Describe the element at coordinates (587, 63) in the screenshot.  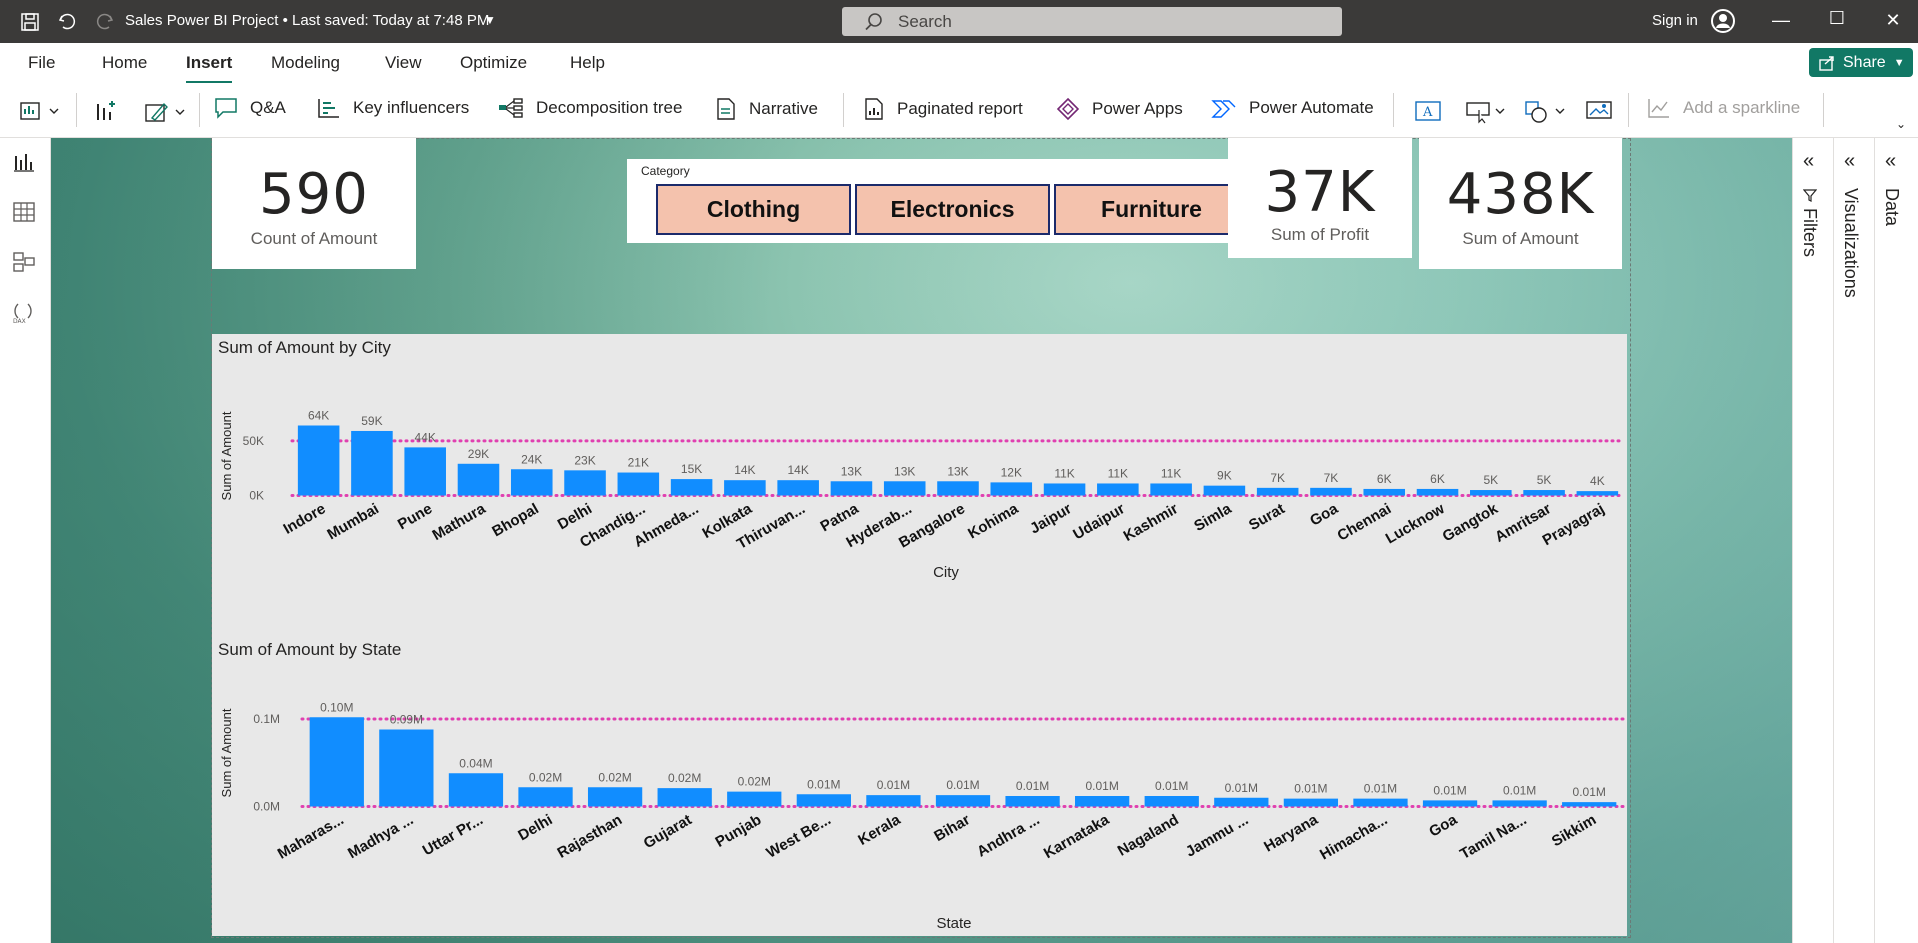
I see `menu-help: Help` at that location.